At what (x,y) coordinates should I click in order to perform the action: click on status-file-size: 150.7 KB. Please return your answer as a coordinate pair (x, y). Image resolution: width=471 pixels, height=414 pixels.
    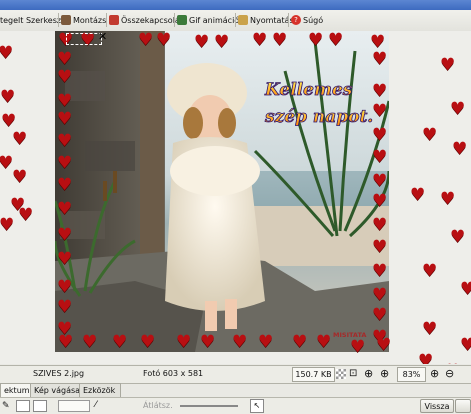
    Looking at the image, I should click on (313, 374).